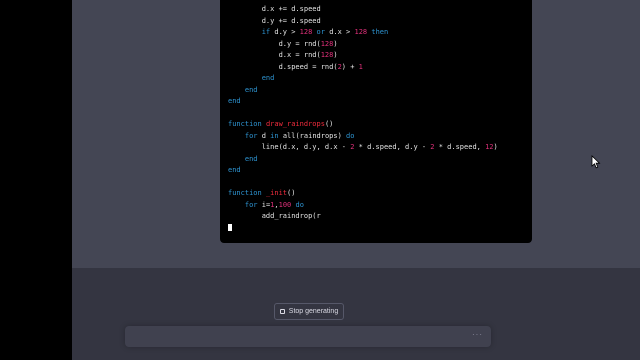  I want to click on left-sidebar-strip, so click(36, 180).